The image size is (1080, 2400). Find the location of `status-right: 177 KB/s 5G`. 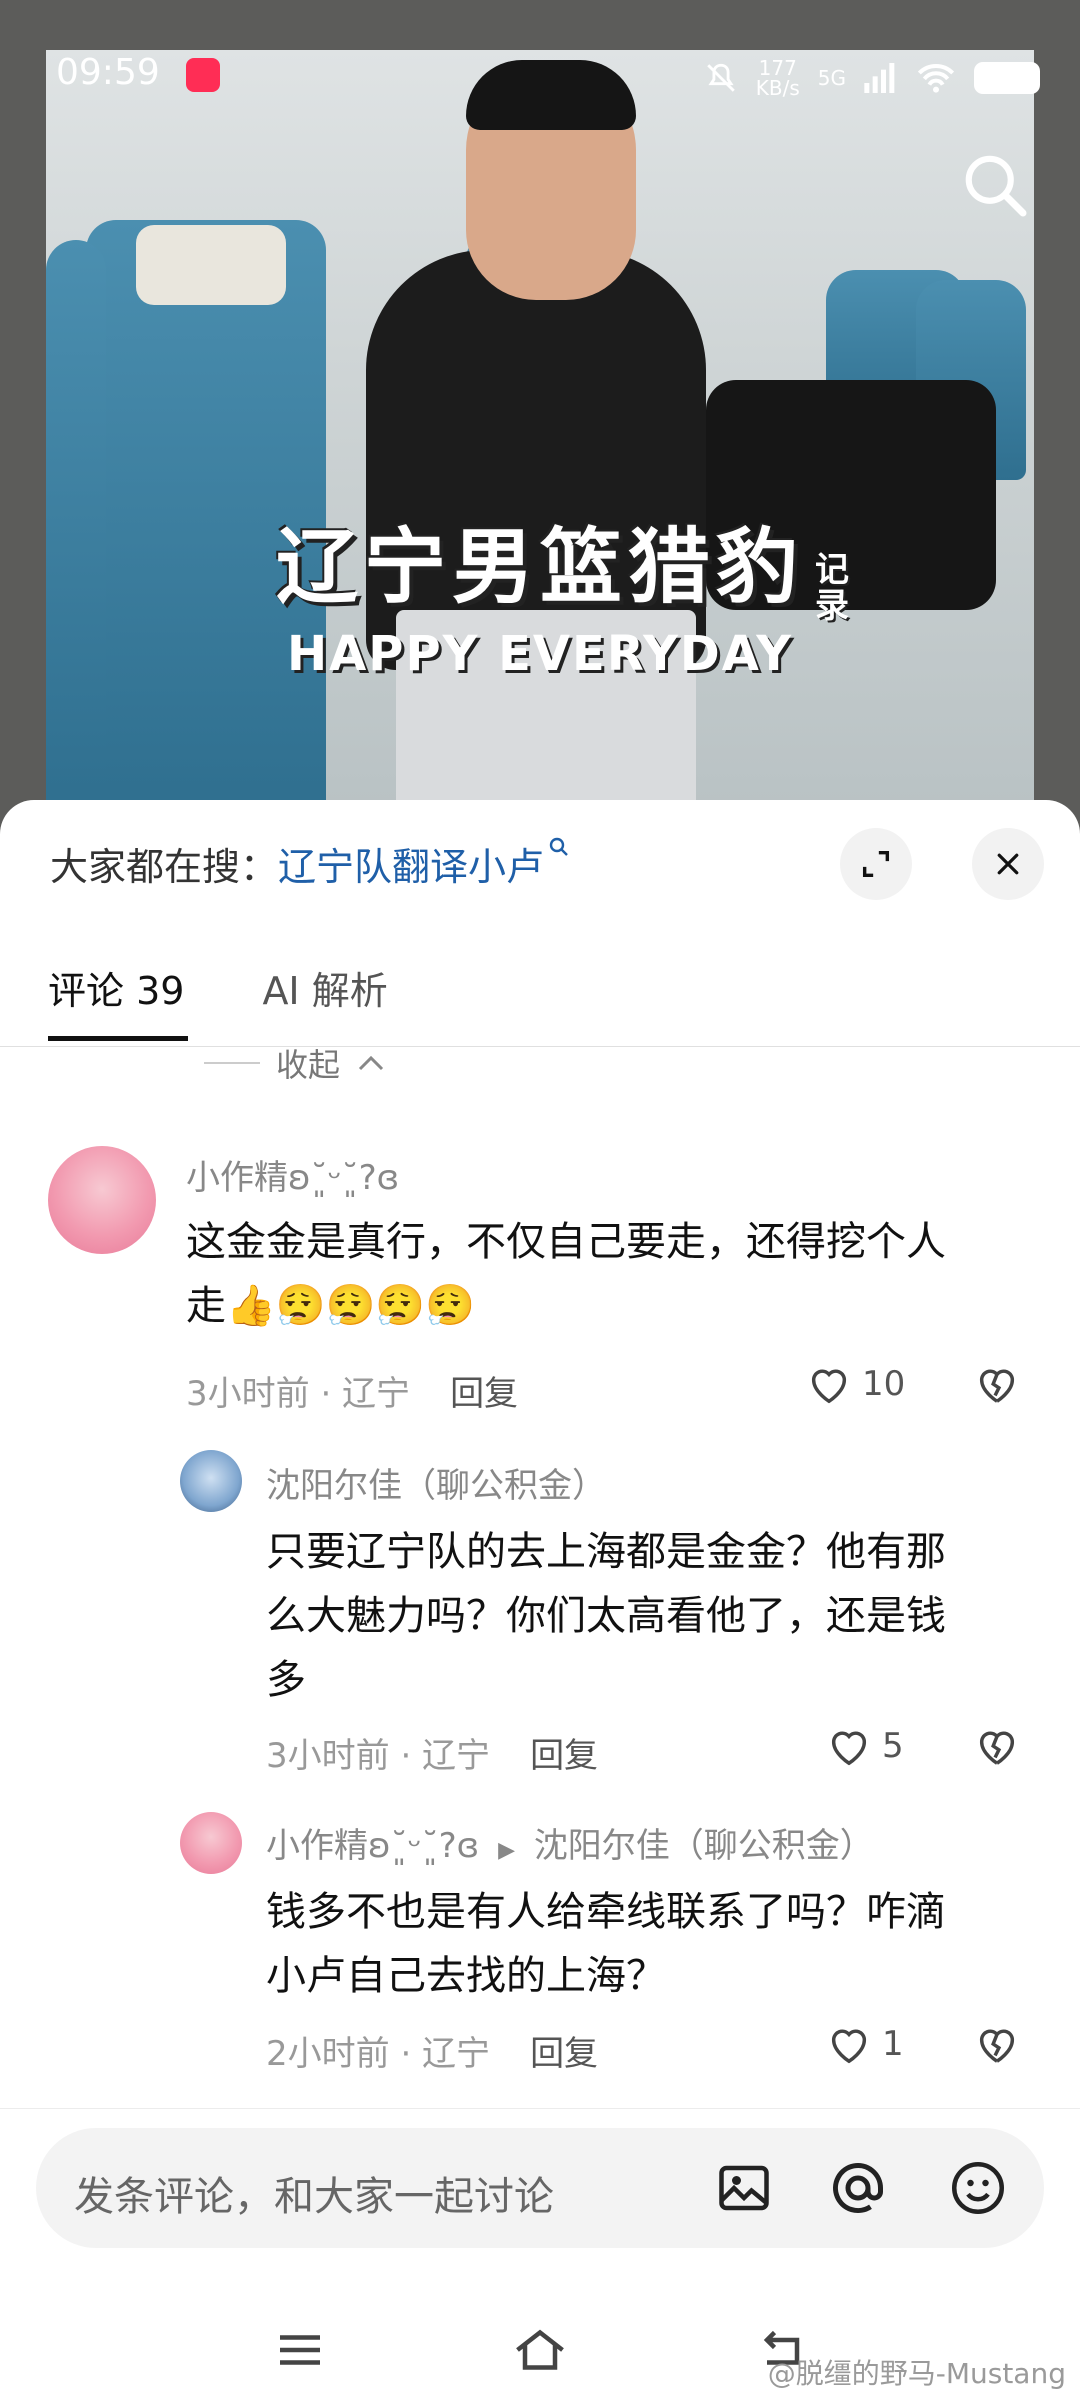

status-right: 177 KB/s 5G is located at coordinates (872, 78).